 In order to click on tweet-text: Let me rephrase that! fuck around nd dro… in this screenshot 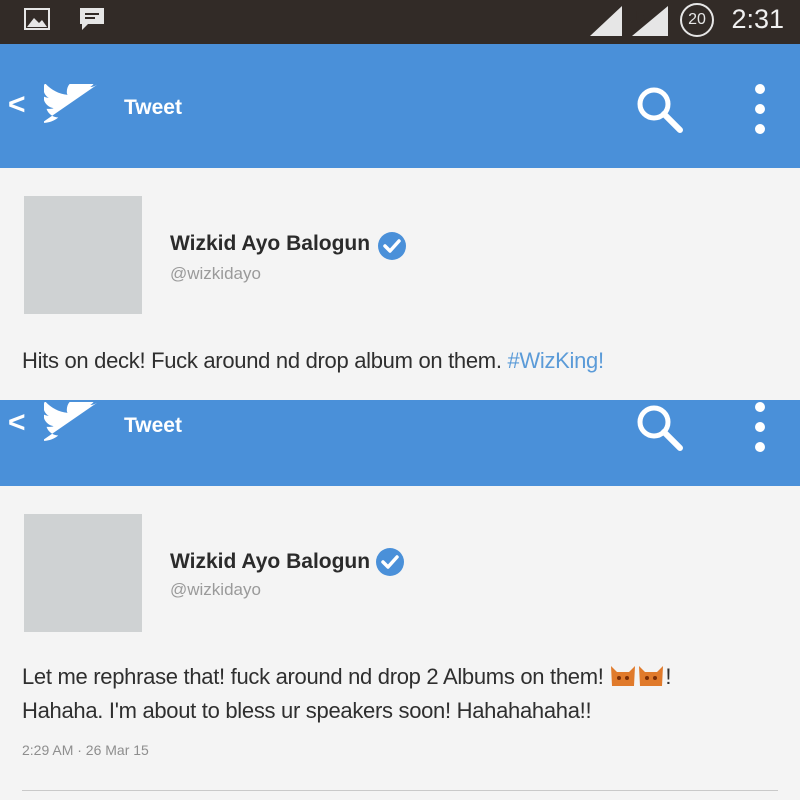, I will do `click(346, 694)`.